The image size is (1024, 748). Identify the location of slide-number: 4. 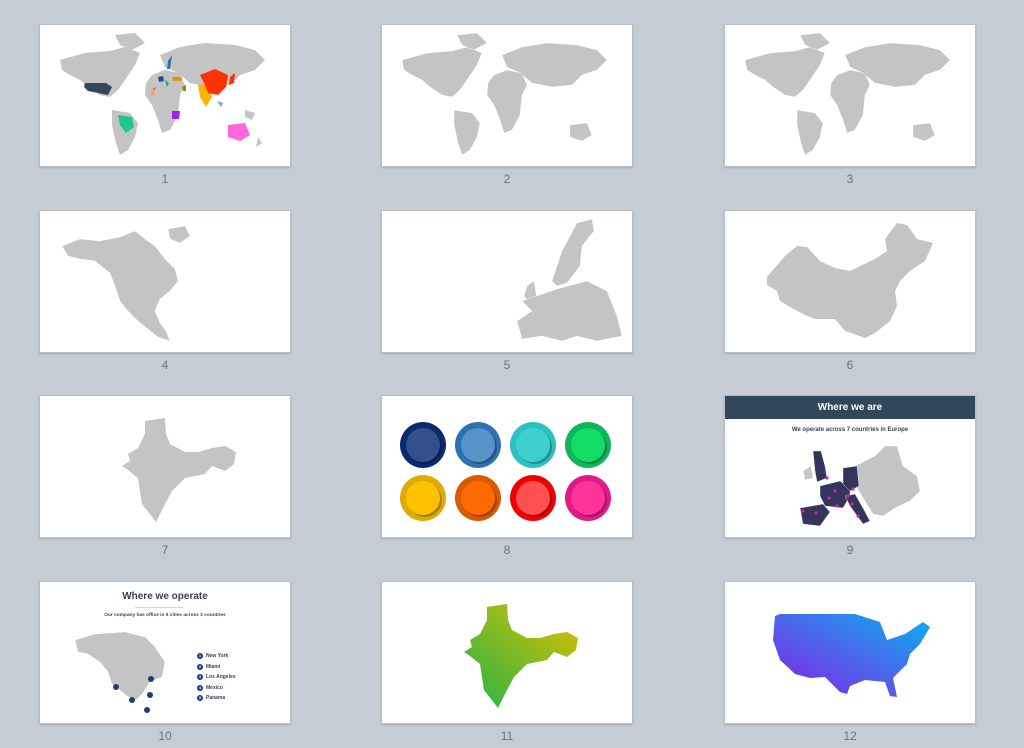
(165, 365).